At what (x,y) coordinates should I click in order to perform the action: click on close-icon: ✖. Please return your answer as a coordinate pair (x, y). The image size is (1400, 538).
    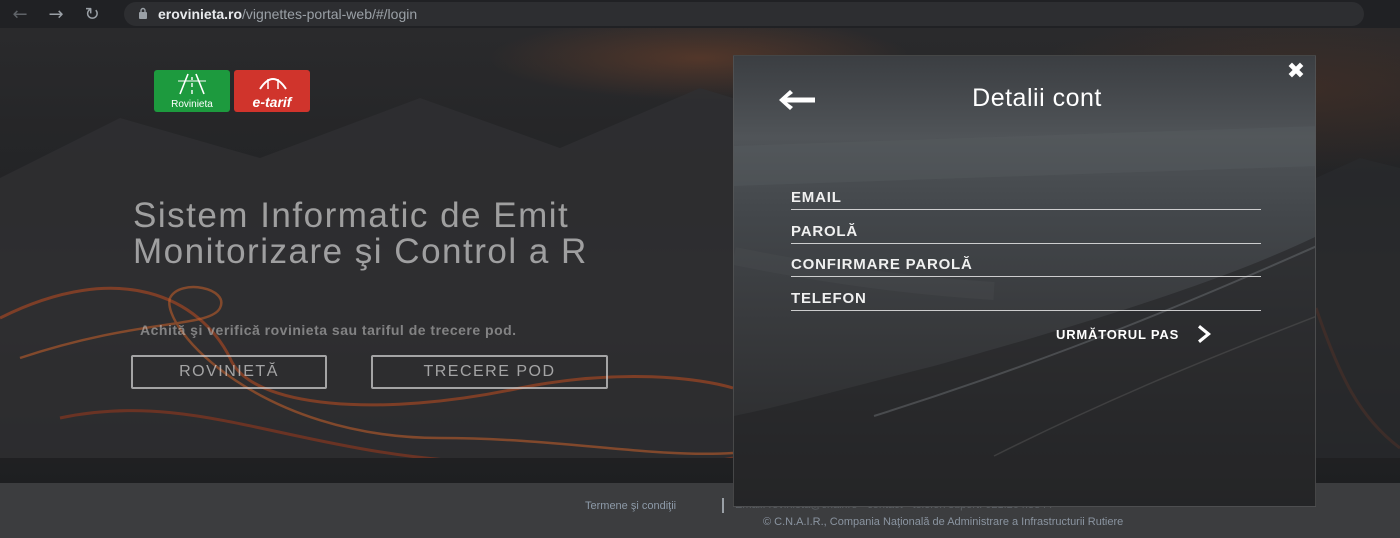
    Looking at the image, I should click on (1296, 71).